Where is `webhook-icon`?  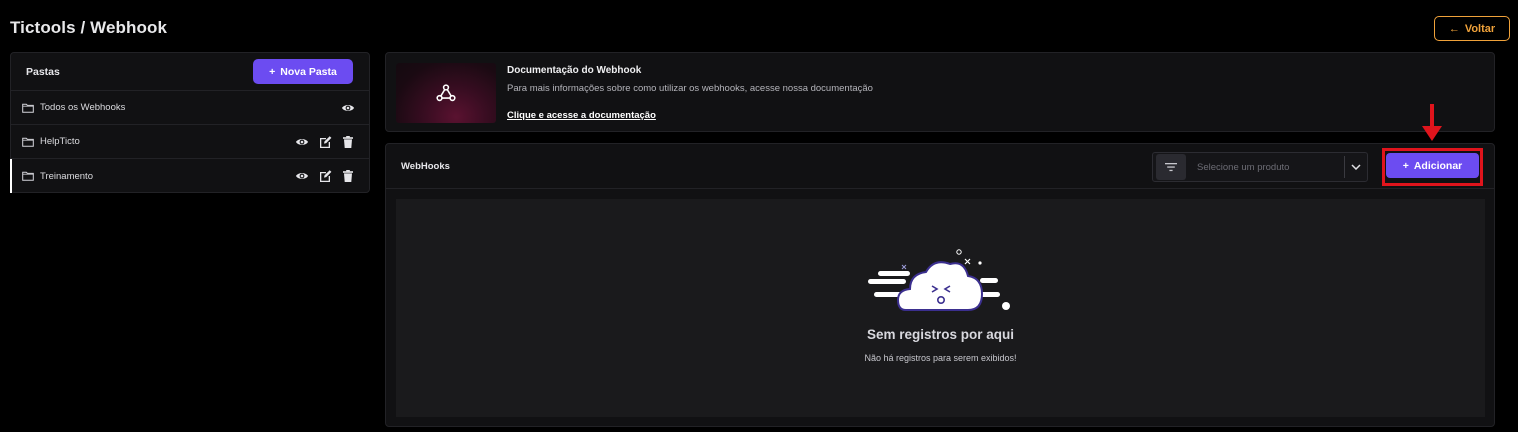
webhook-icon is located at coordinates (446, 93).